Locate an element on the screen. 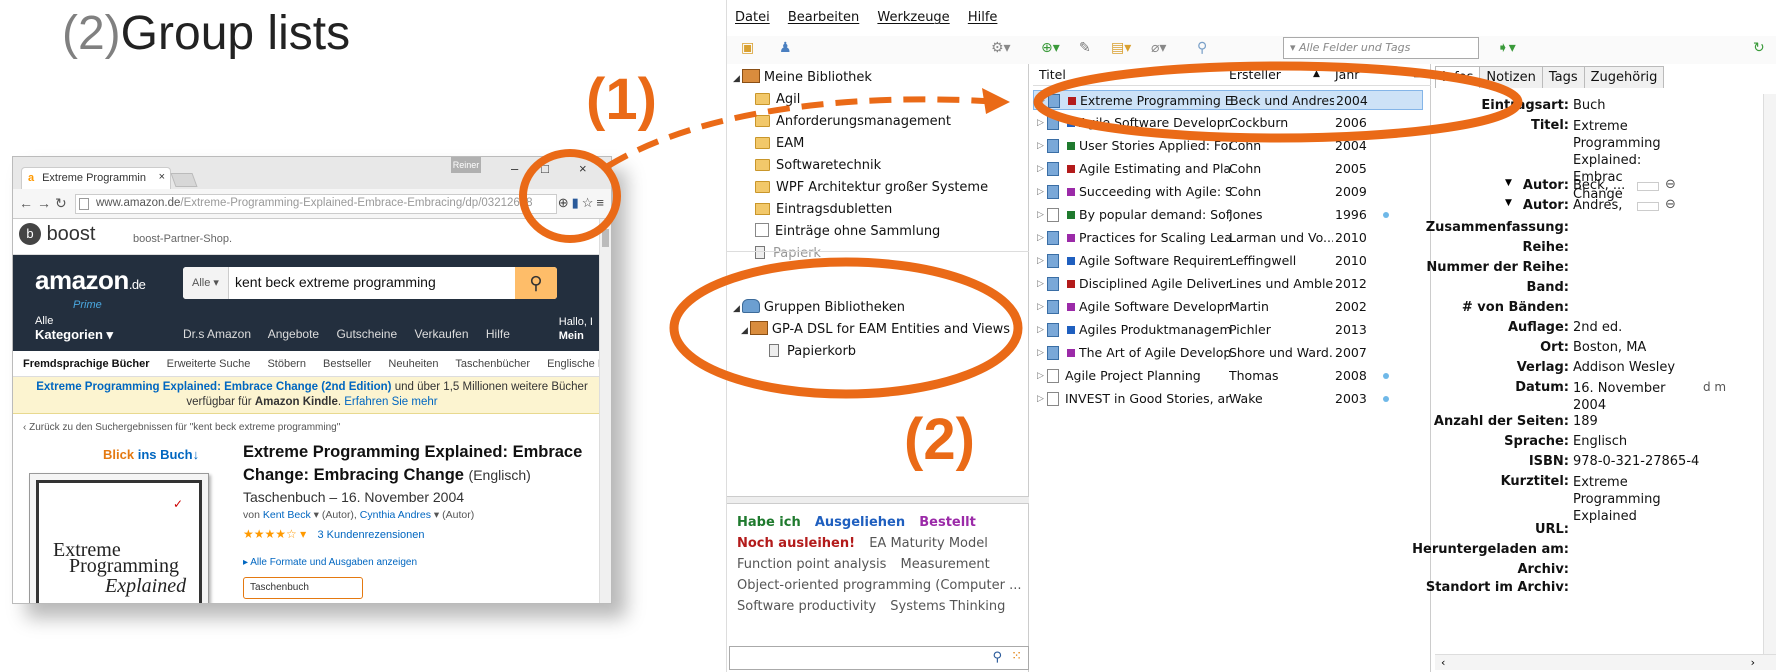  category-link: Bestseller is located at coordinates (347, 364).